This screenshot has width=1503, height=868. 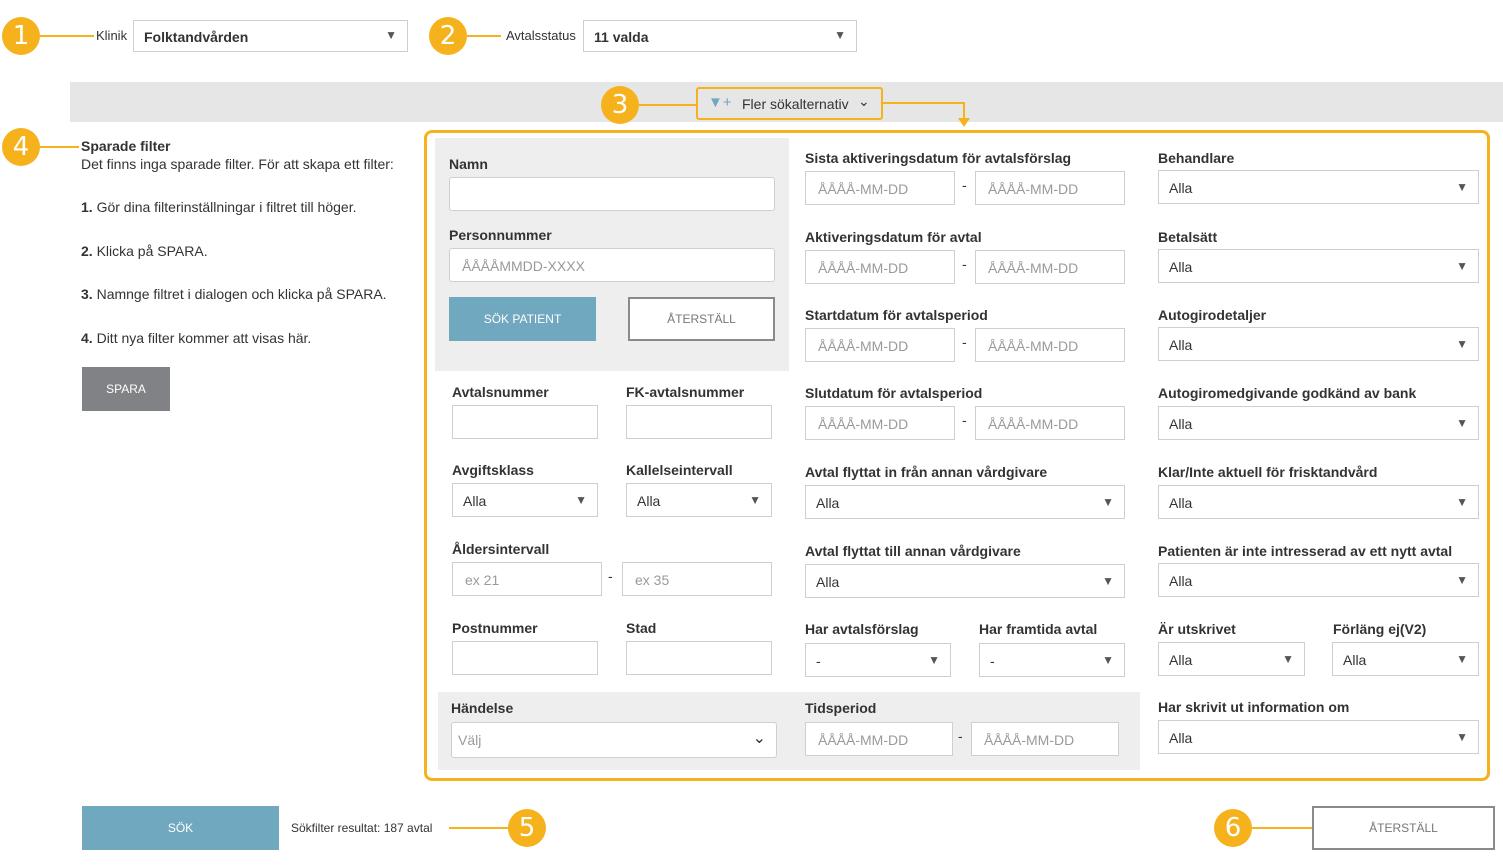 I want to click on saved-filters-title: Sparade filter, so click(x=126, y=146).